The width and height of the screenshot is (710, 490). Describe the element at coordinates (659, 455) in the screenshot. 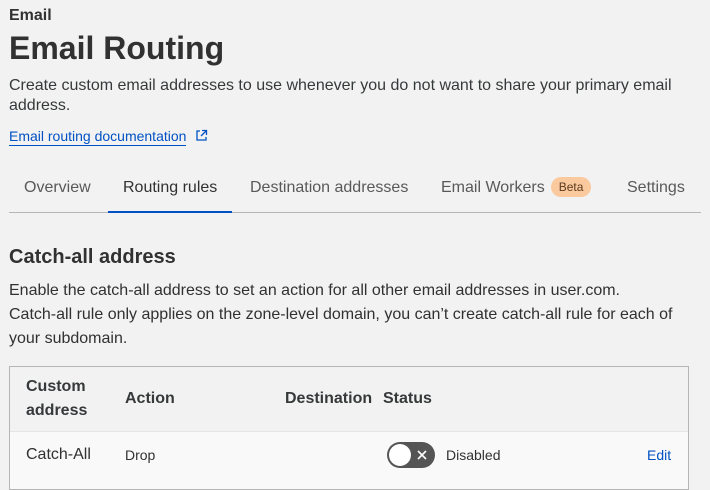

I see `edit-link: Edit` at that location.